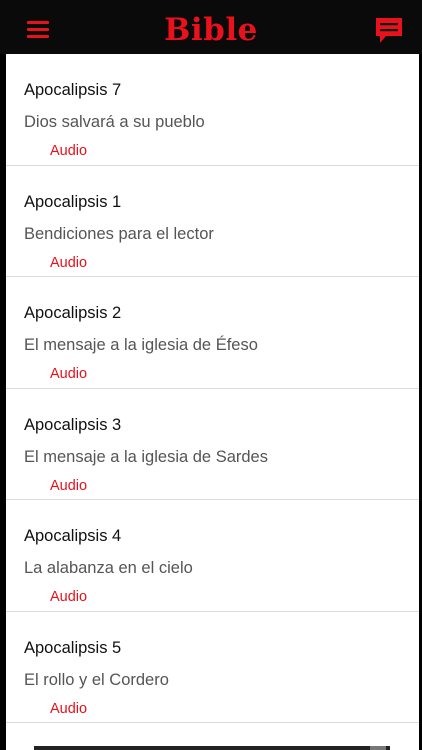 Image resolution: width=422 pixels, height=750 pixels. Describe the element at coordinates (73, 313) in the screenshot. I see `chapter-title: Apocalipsis 2` at that location.